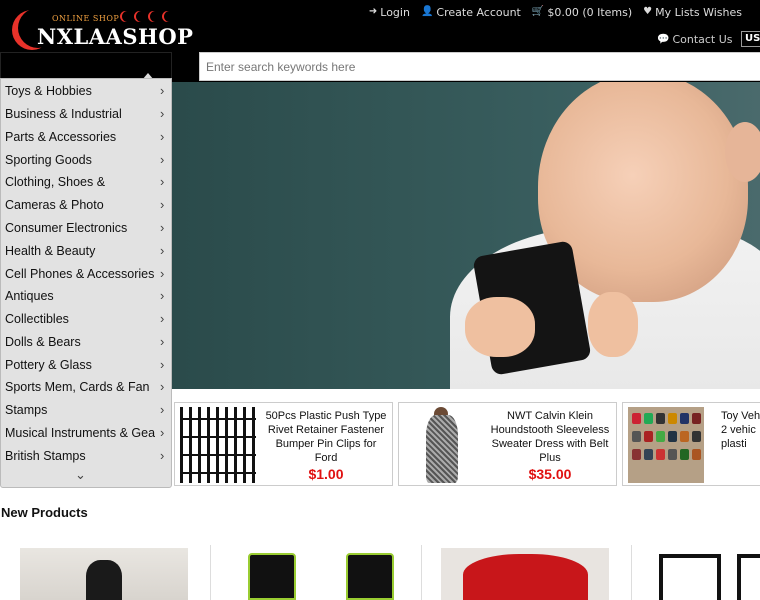 The image size is (760, 600). I want to click on category-label: Cell Phones & Accessories, so click(80, 274).